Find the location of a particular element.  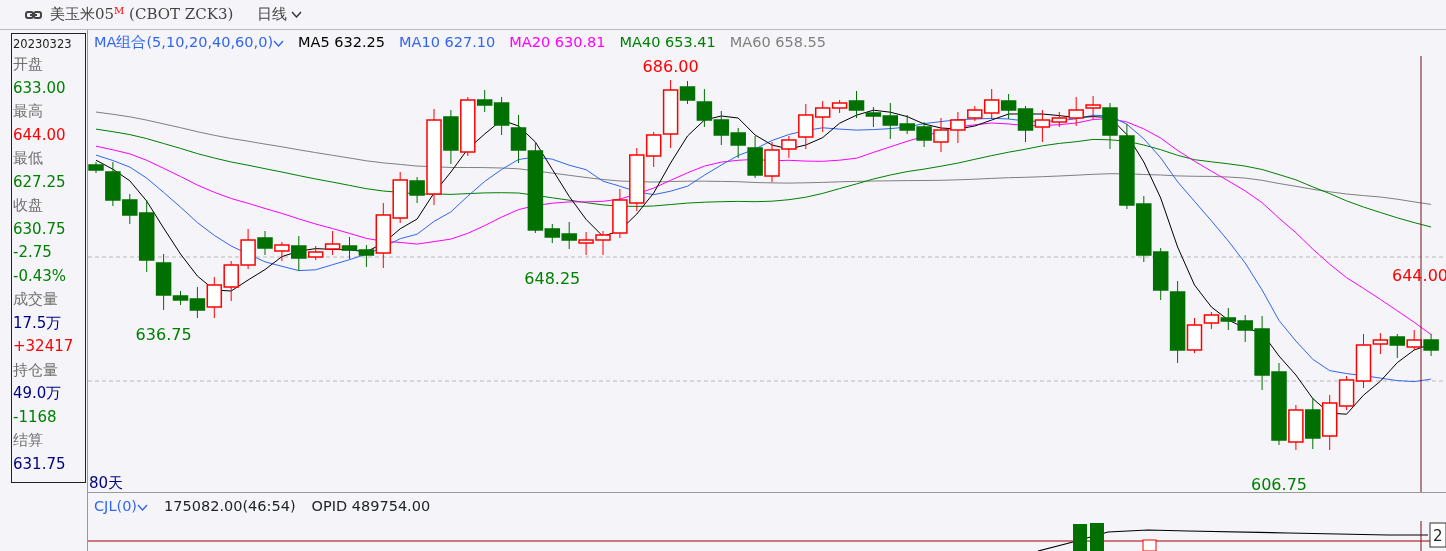

moving-average-reading: MA5 632.25 is located at coordinates (342, 43).